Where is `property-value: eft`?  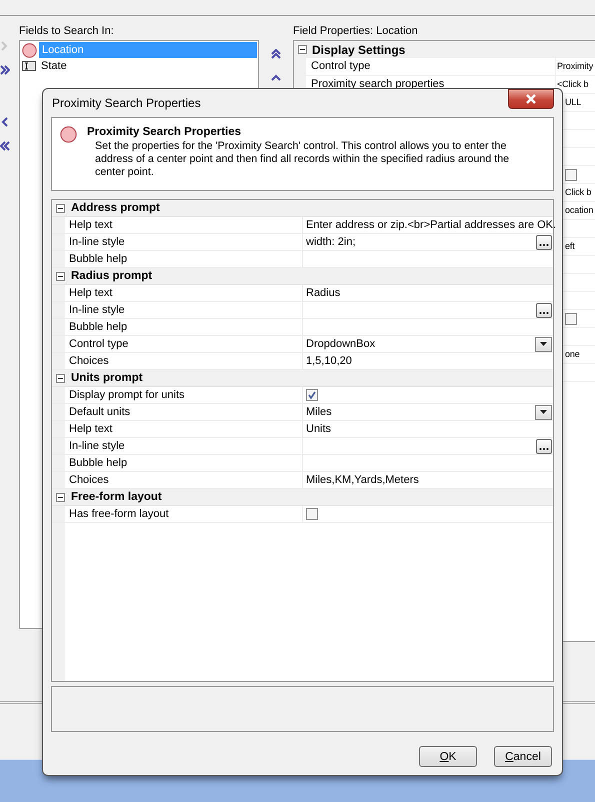
property-value: eft is located at coordinates (570, 246).